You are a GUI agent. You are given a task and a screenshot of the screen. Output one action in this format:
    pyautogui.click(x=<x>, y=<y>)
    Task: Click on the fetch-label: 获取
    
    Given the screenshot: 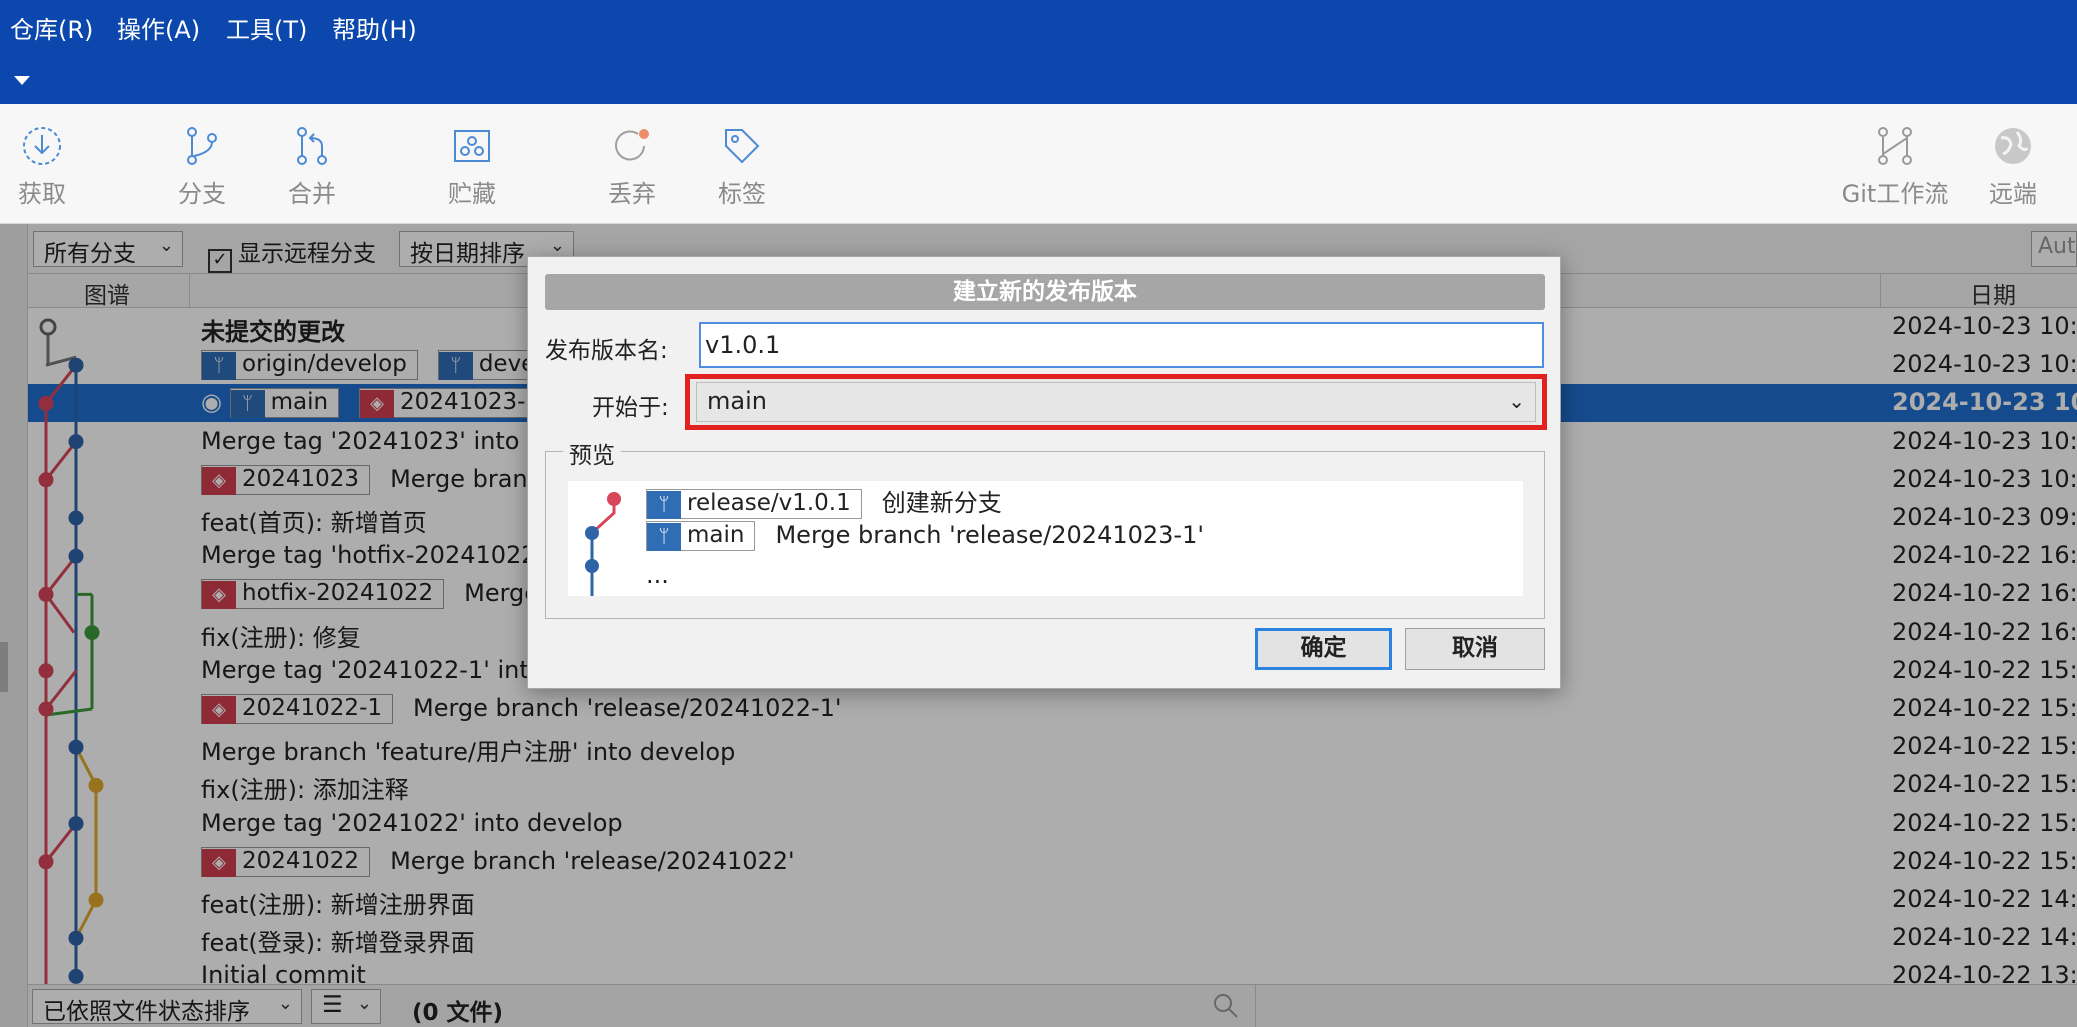 What is the action you would take?
    pyautogui.click(x=42, y=194)
    